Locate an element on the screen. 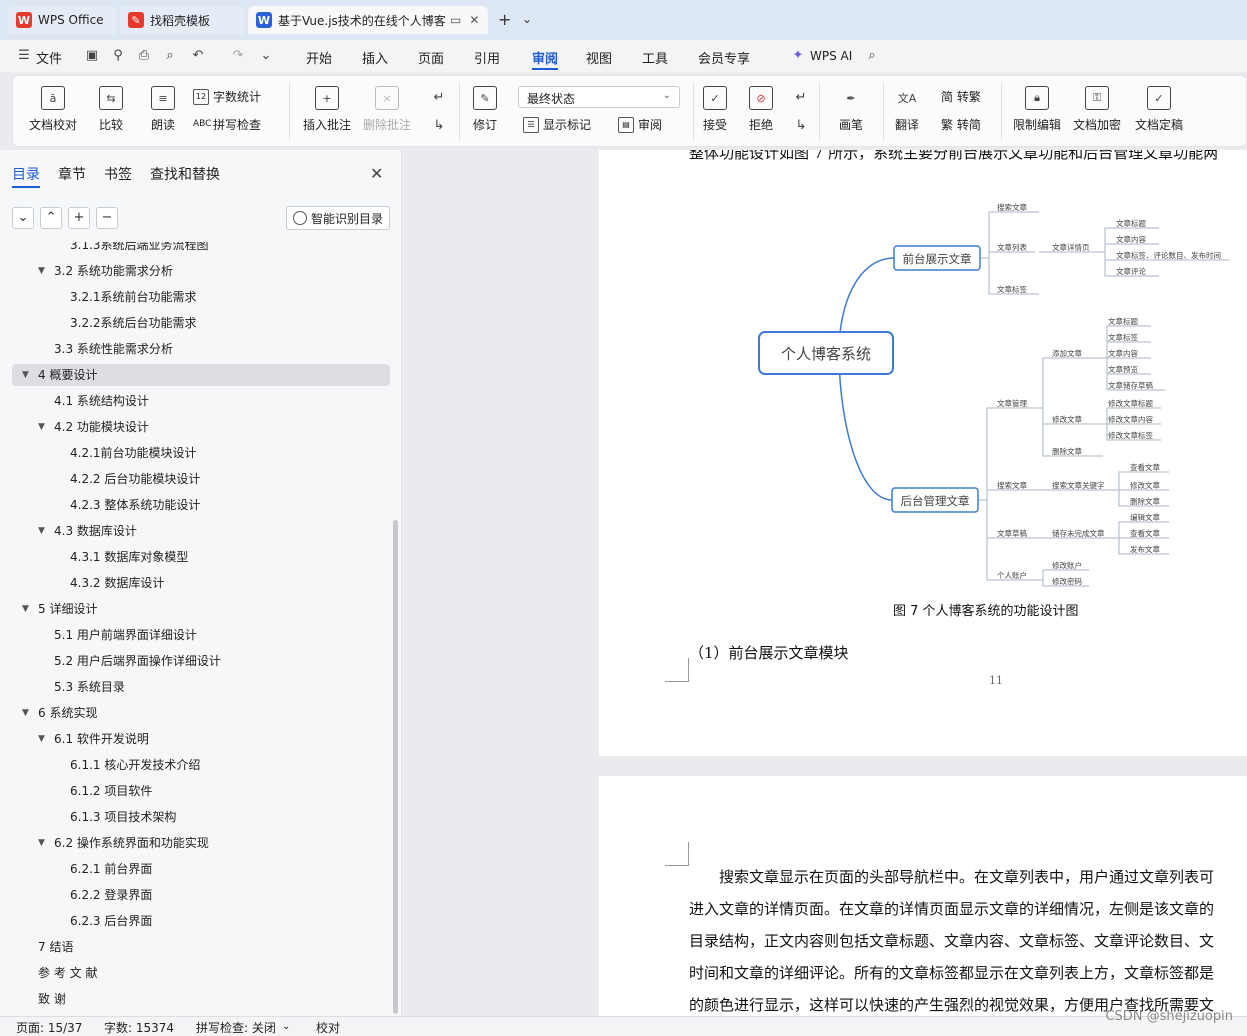 The image size is (1247, 1036). toc-item: ▼ 4.2 功能模块设计 is located at coordinates (201, 427).